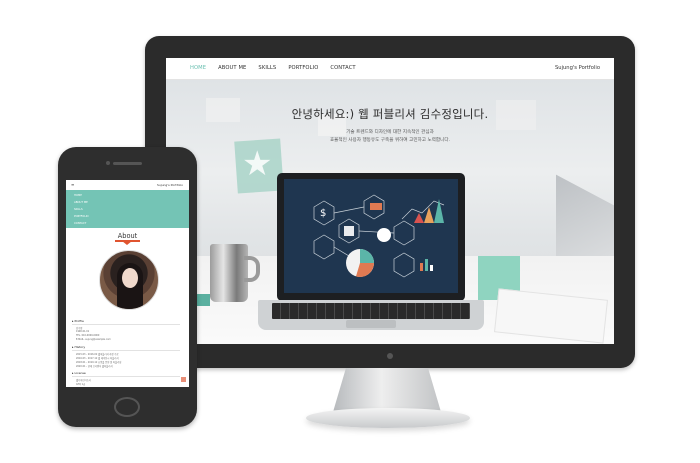 Image resolution: width=700 pixels, height=463 pixels. I want to click on key-icon, so click(384, 235).